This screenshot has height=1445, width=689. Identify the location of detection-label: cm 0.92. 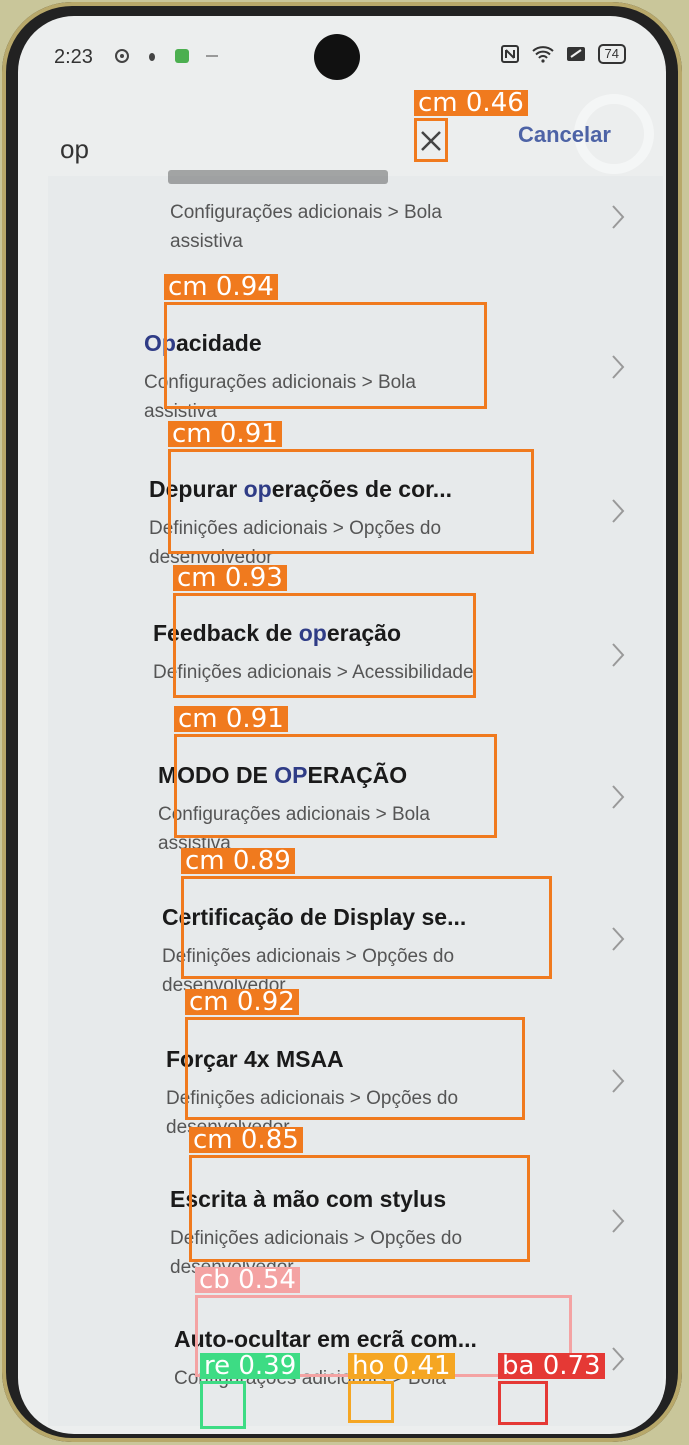
(242, 1002).